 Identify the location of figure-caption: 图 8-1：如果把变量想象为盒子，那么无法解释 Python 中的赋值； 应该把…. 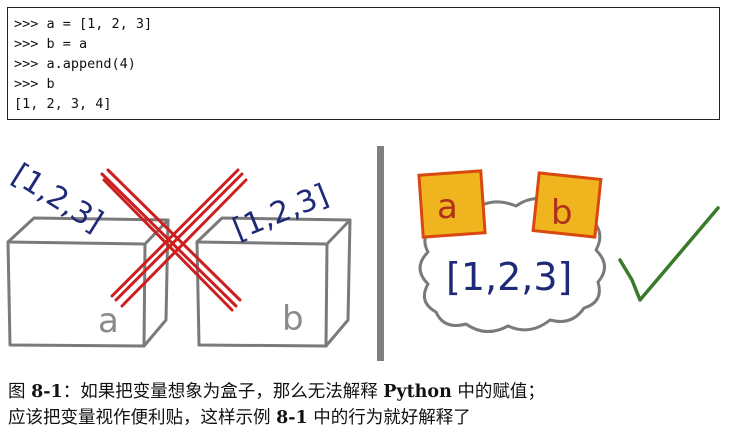
(365, 405).